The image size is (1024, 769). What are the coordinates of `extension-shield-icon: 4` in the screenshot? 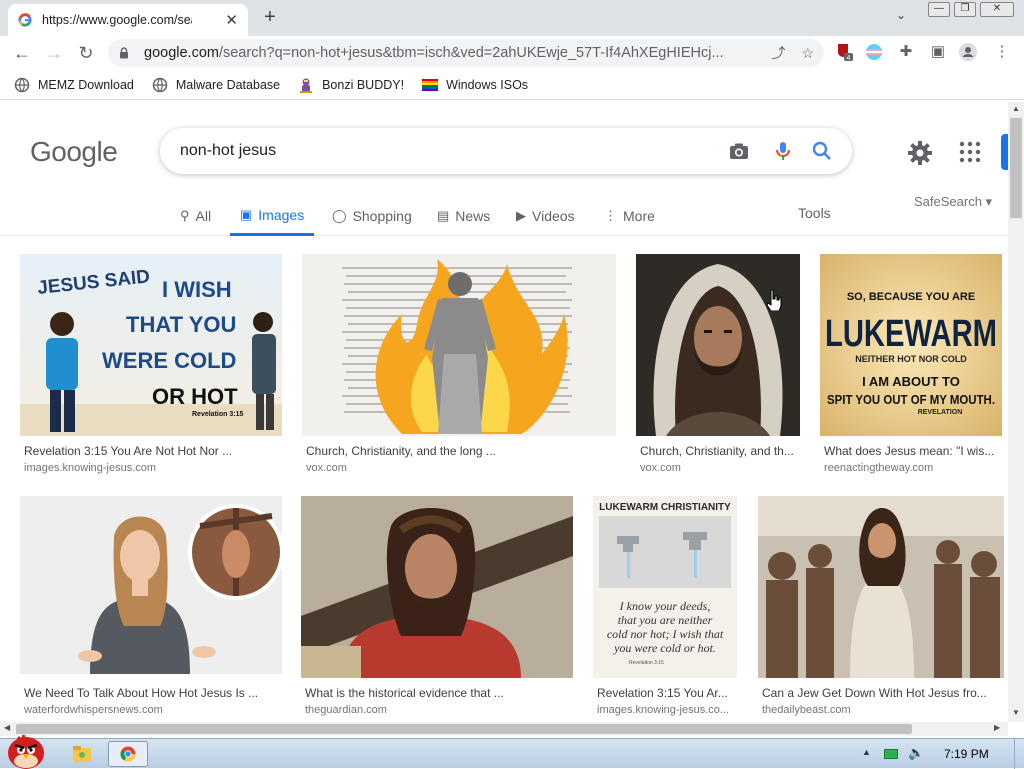 It's located at (844, 52).